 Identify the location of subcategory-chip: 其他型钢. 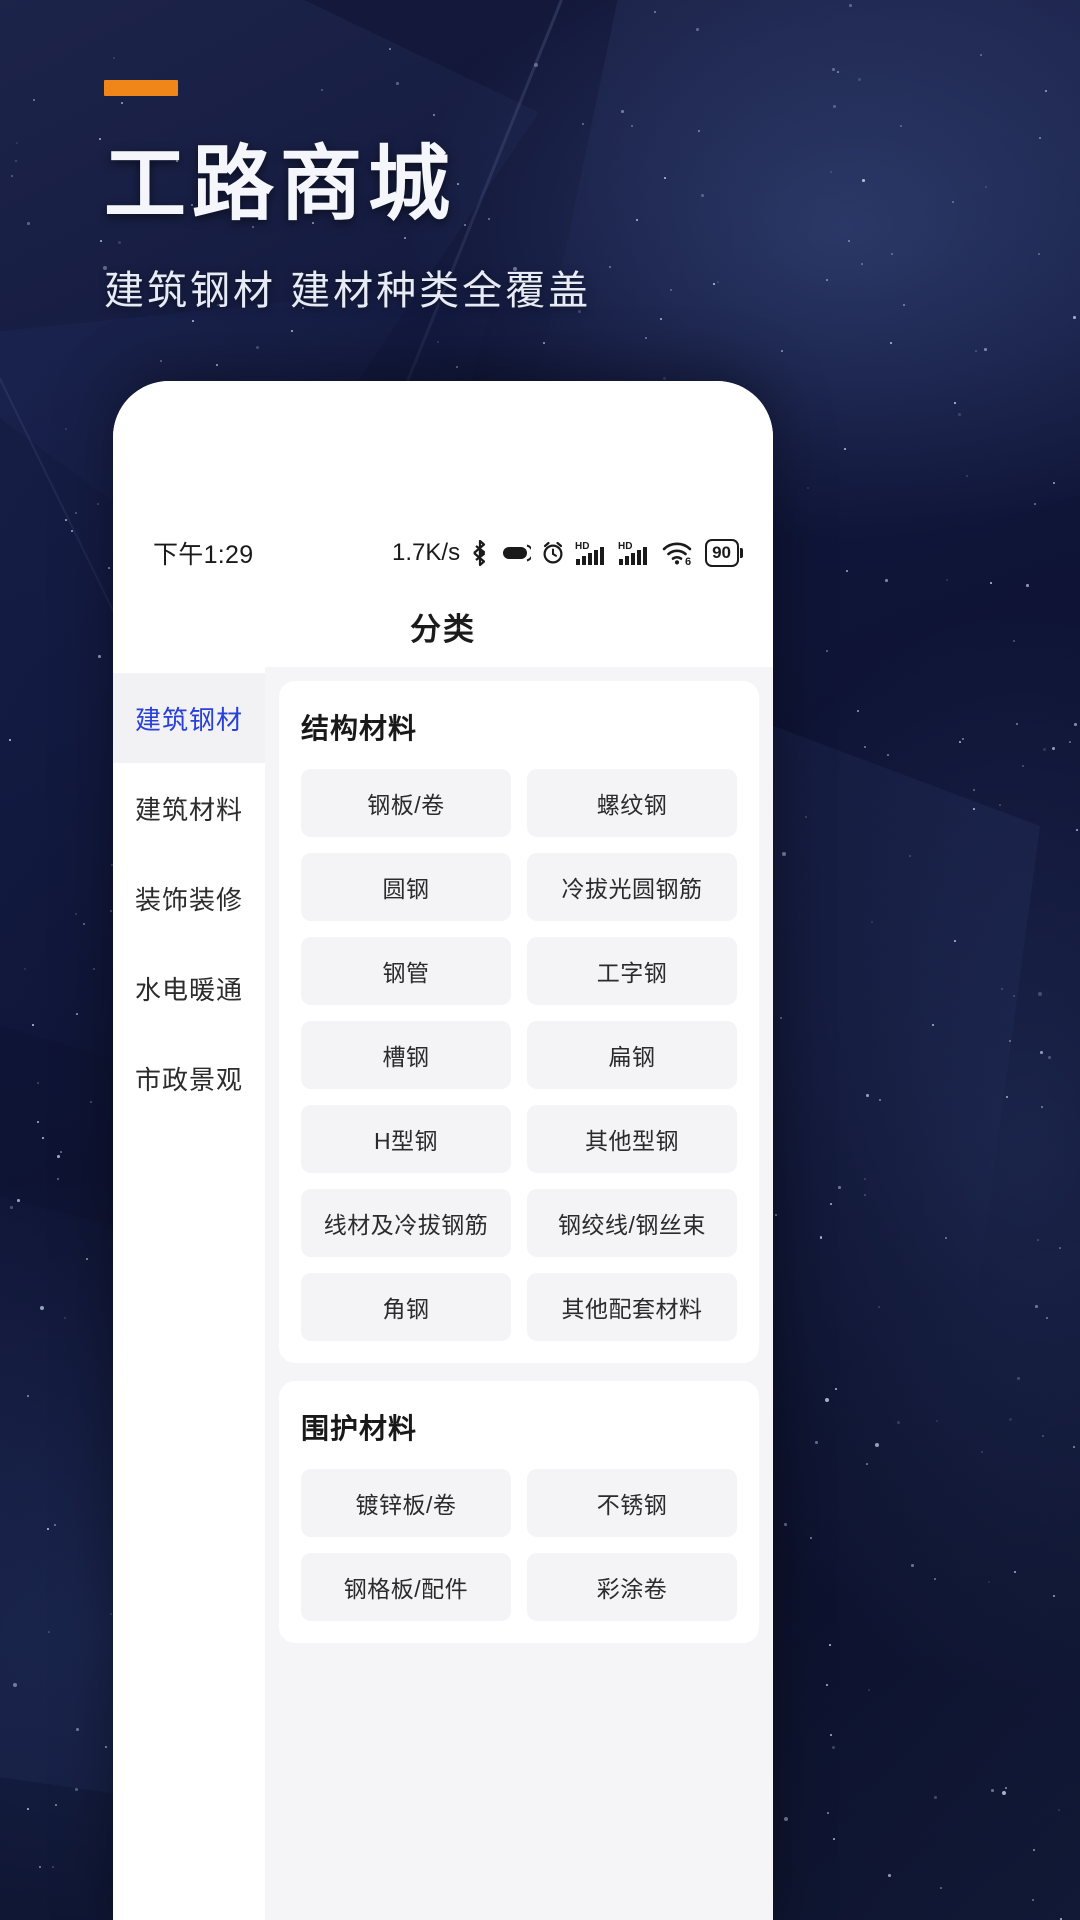
(632, 1139).